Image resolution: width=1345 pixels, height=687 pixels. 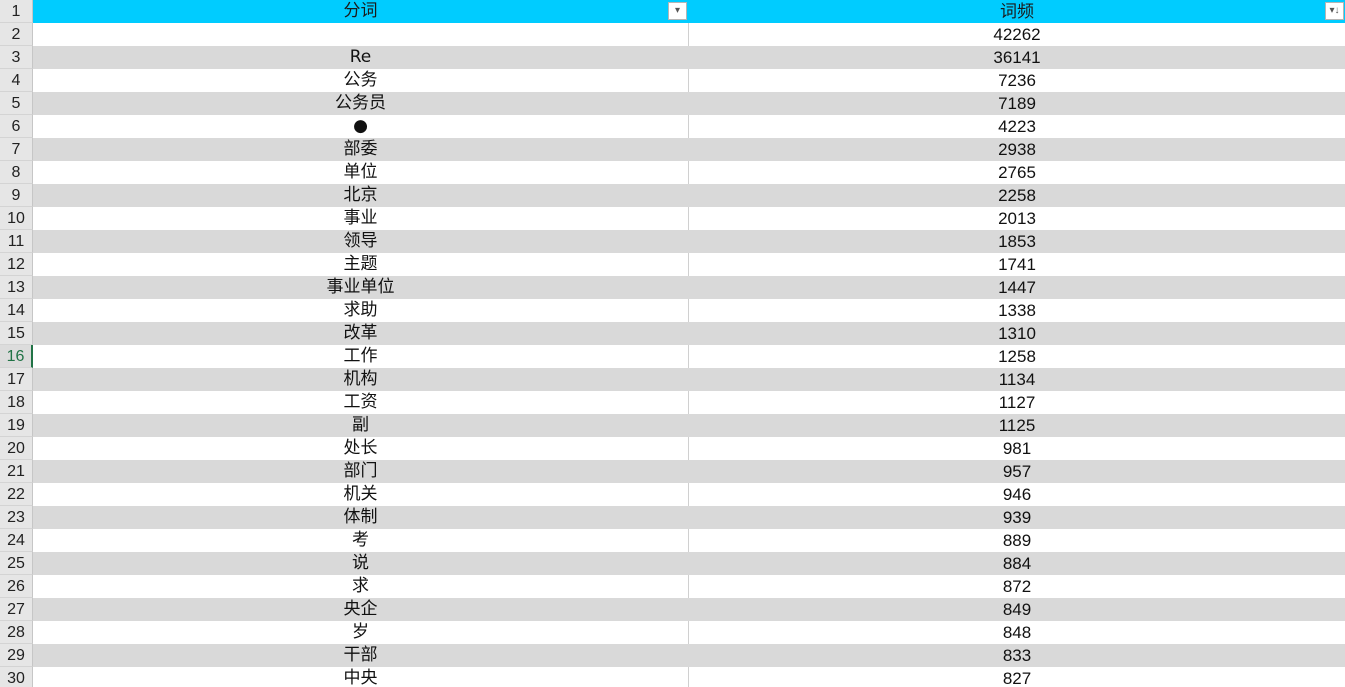 I want to click on row-number: 8, so click(x=16, y=172).